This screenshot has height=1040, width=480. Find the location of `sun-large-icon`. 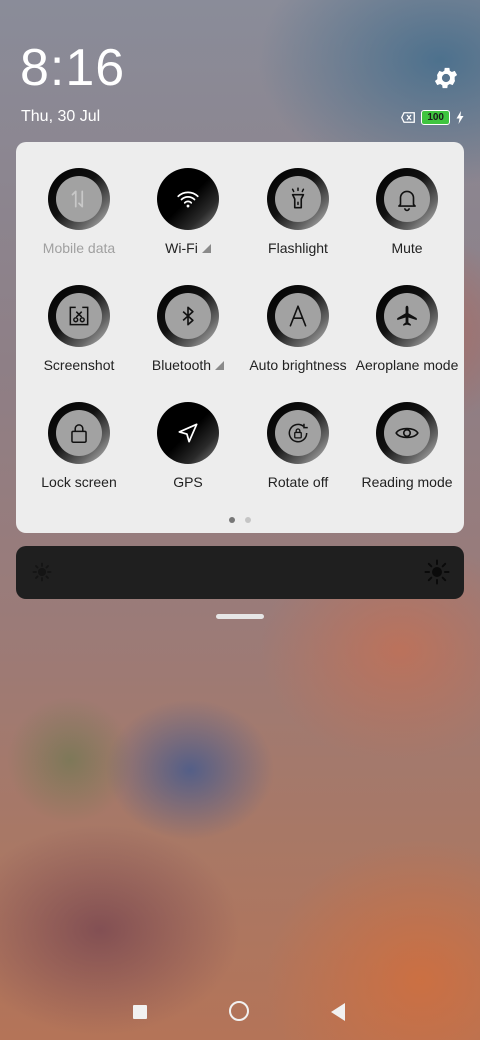

sun-large-icon is located at coordinates (437, 572).